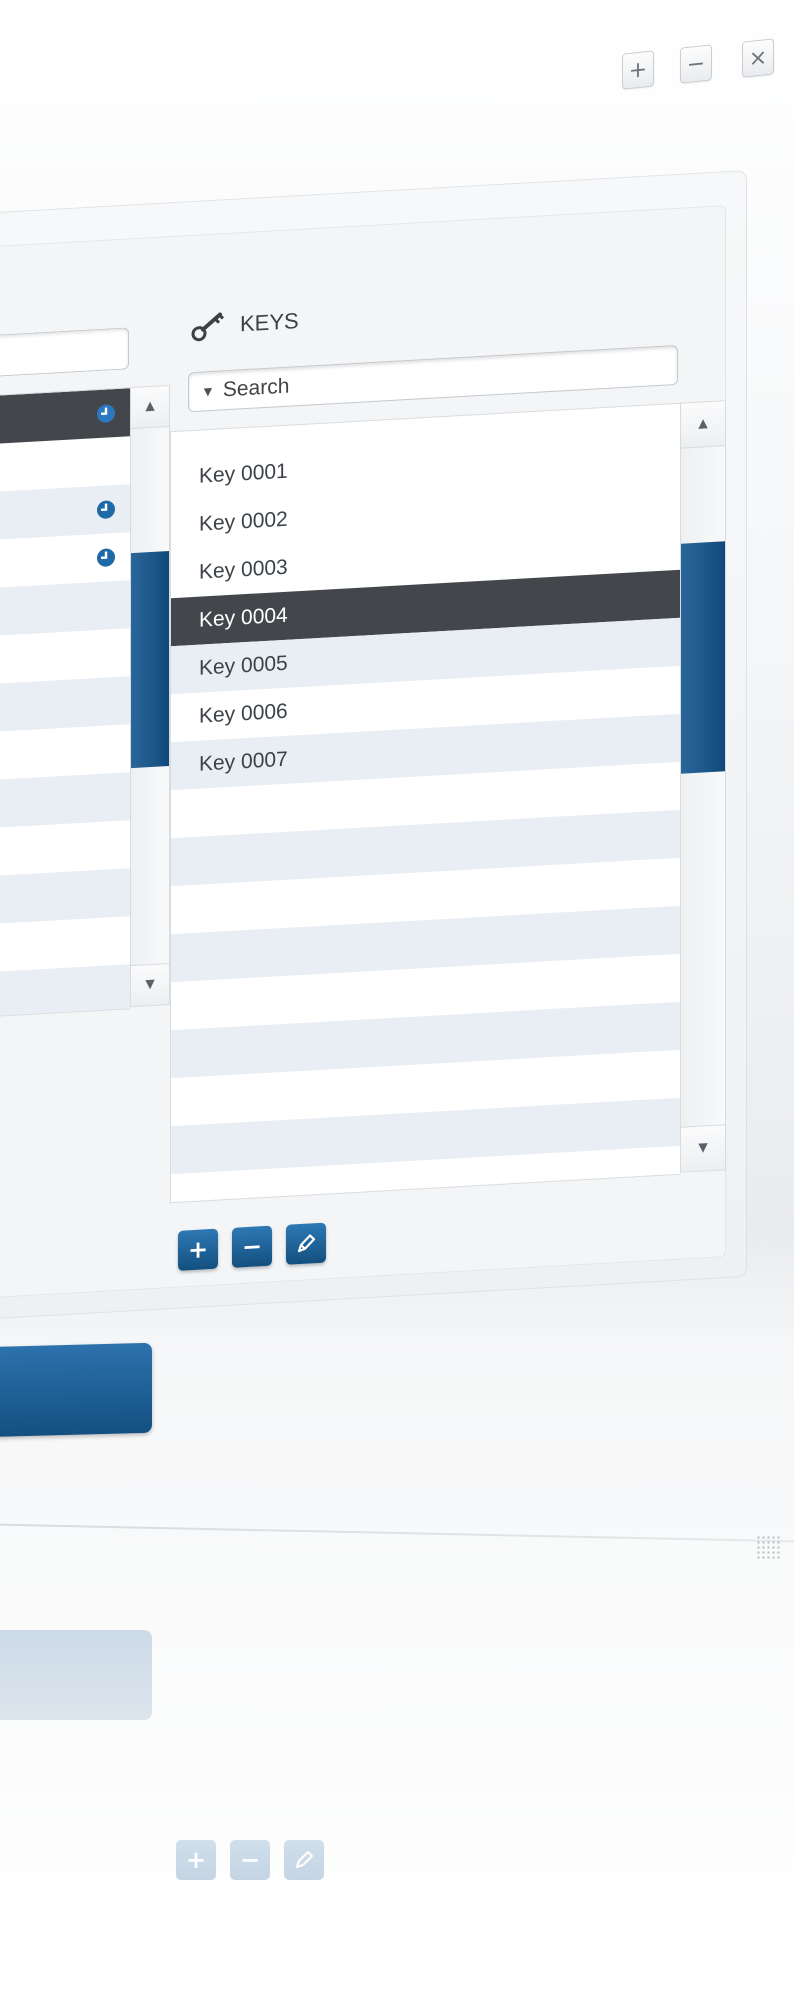 Image resolution: width=794 pixels, height=1989 pixels. What do you see at coordinates (269, 322) in the screenshot?
I see `keys-title: KEYS` at bounding box center [269, 322].